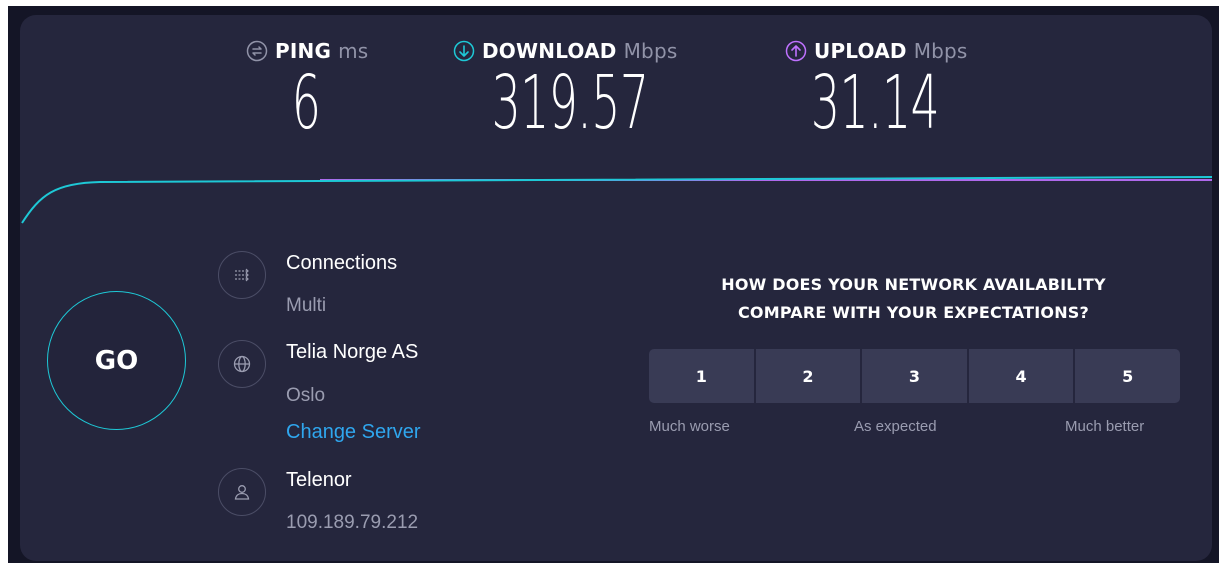 The width and height of the screenshot is (1219, 565). What do you see at coordinates (464, 51) in the screenshot?
I see `download-arrow-icon` at bounding box center [464, 51].